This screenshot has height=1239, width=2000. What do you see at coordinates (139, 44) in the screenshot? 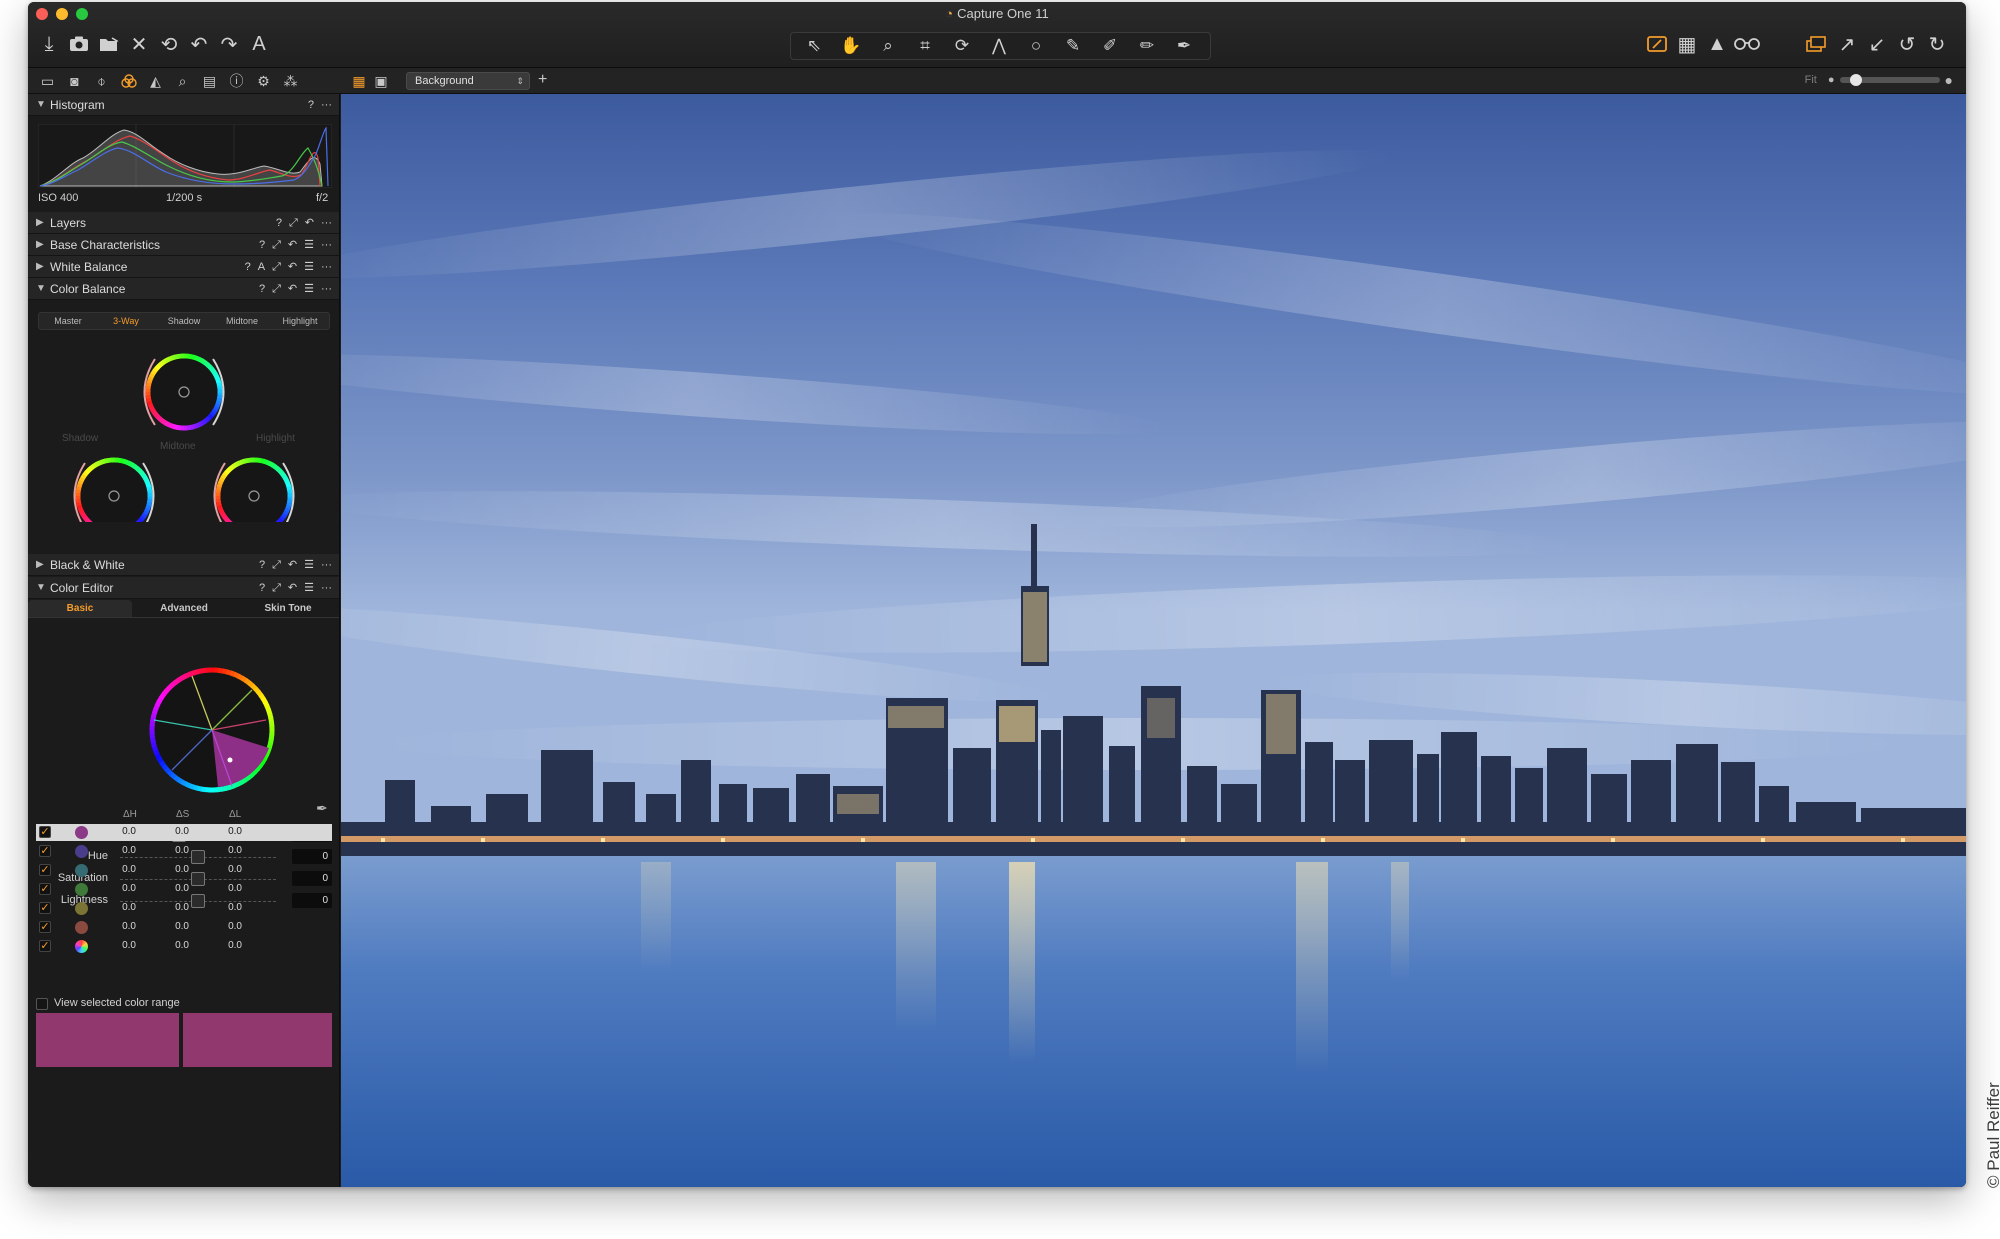
I see `delete-icon: ✕` at bounding box center [139, 44].